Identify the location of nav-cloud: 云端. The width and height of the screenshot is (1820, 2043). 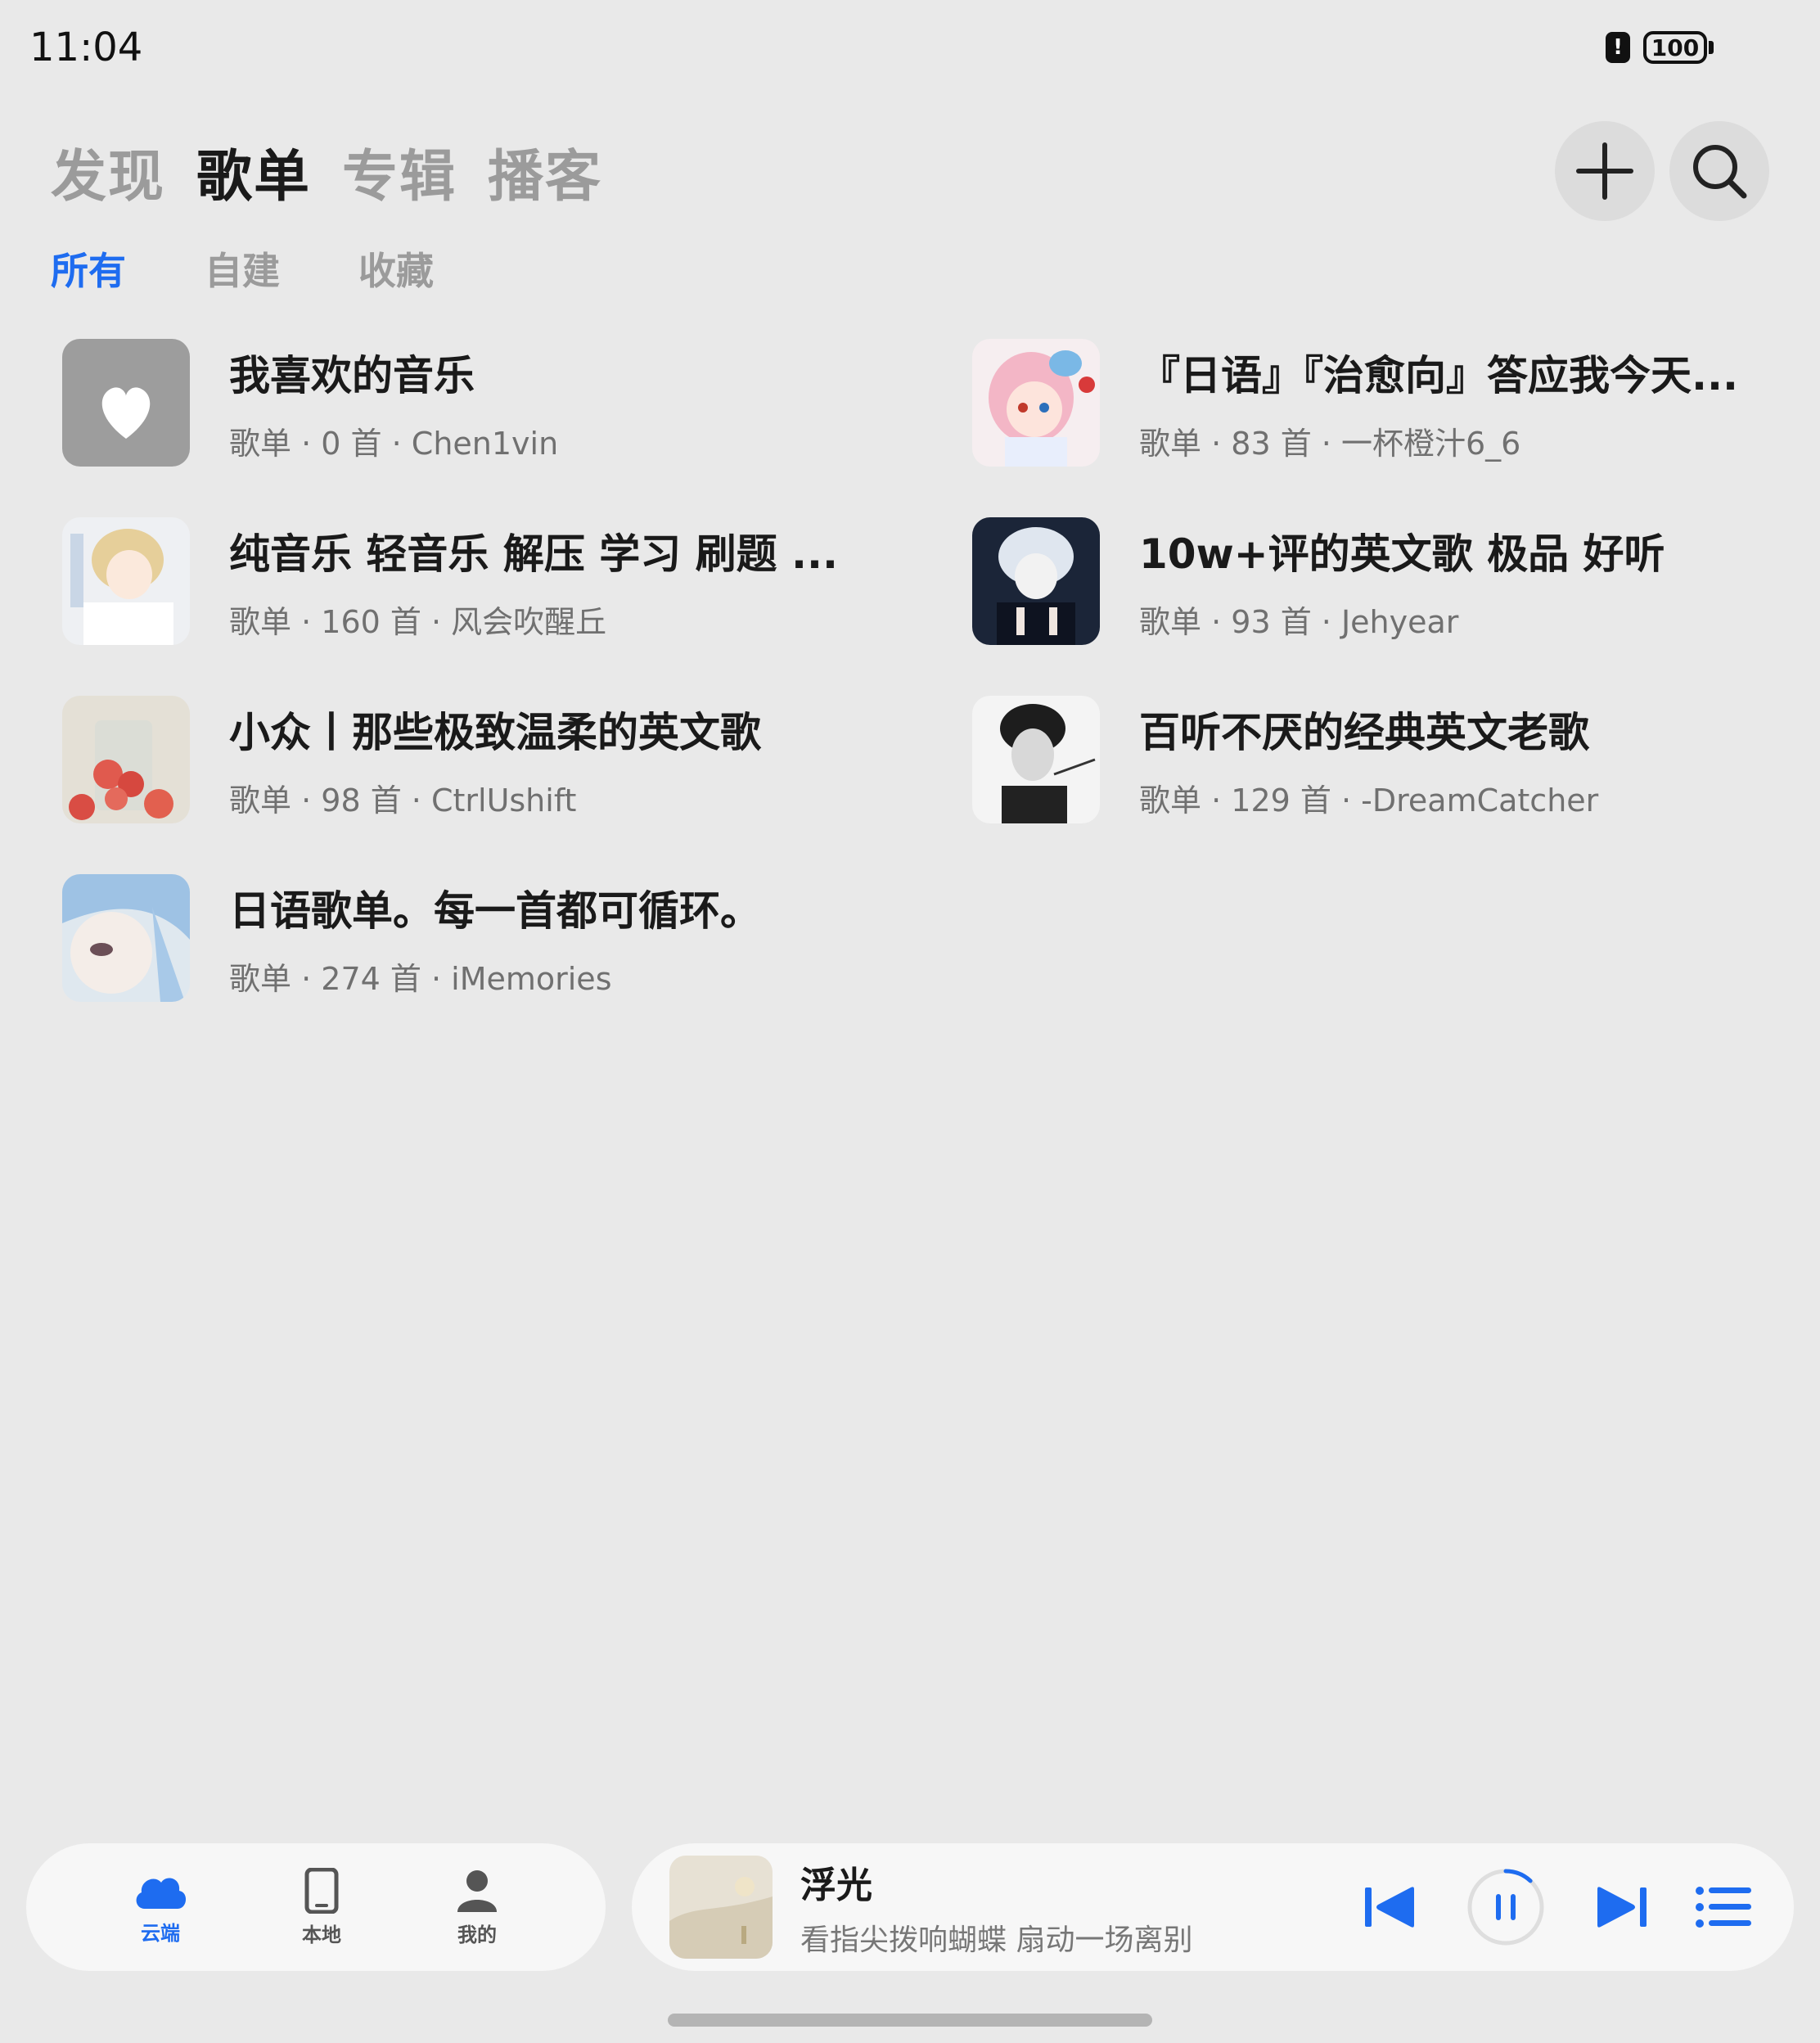
(161, 1908).